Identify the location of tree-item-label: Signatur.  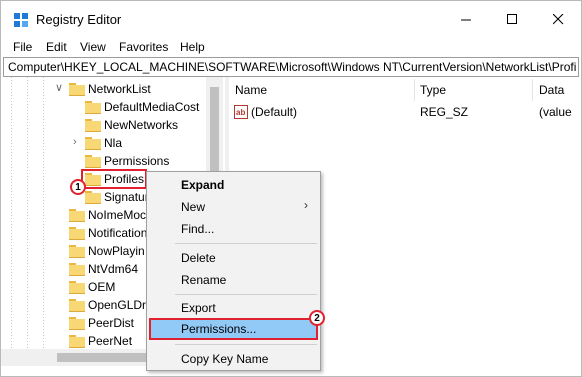
(126, 197).